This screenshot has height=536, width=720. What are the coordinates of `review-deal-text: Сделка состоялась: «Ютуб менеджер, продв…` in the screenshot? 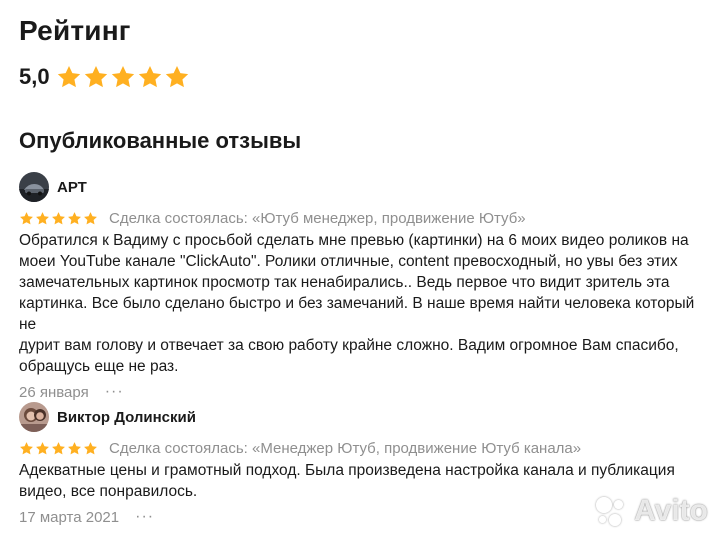 It's located at (317, 218).